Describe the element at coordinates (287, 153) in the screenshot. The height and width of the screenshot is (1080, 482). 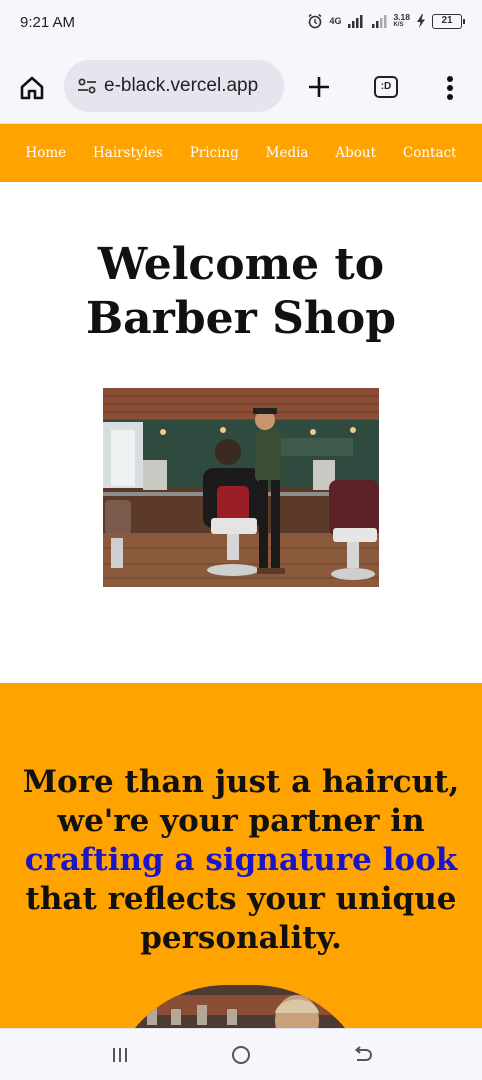
I see `nav-media: Media` at that location.